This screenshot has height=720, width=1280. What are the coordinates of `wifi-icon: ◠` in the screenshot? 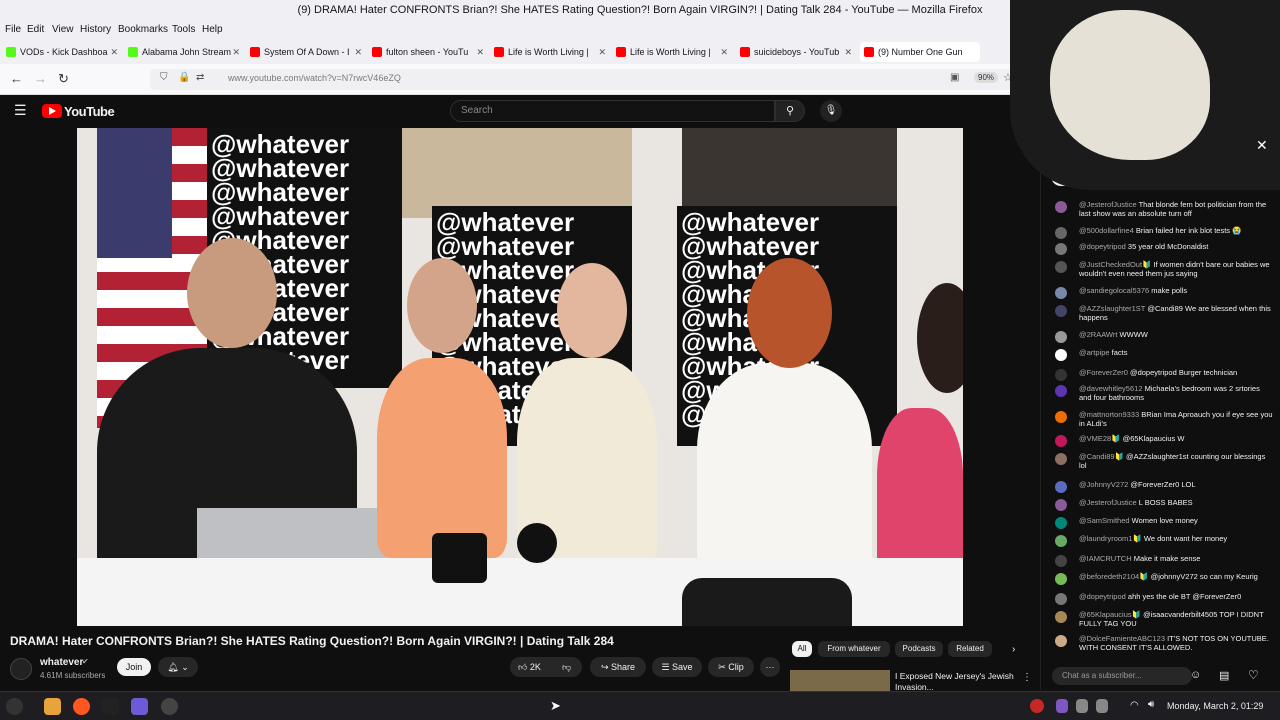 It's located at (1134, 705).